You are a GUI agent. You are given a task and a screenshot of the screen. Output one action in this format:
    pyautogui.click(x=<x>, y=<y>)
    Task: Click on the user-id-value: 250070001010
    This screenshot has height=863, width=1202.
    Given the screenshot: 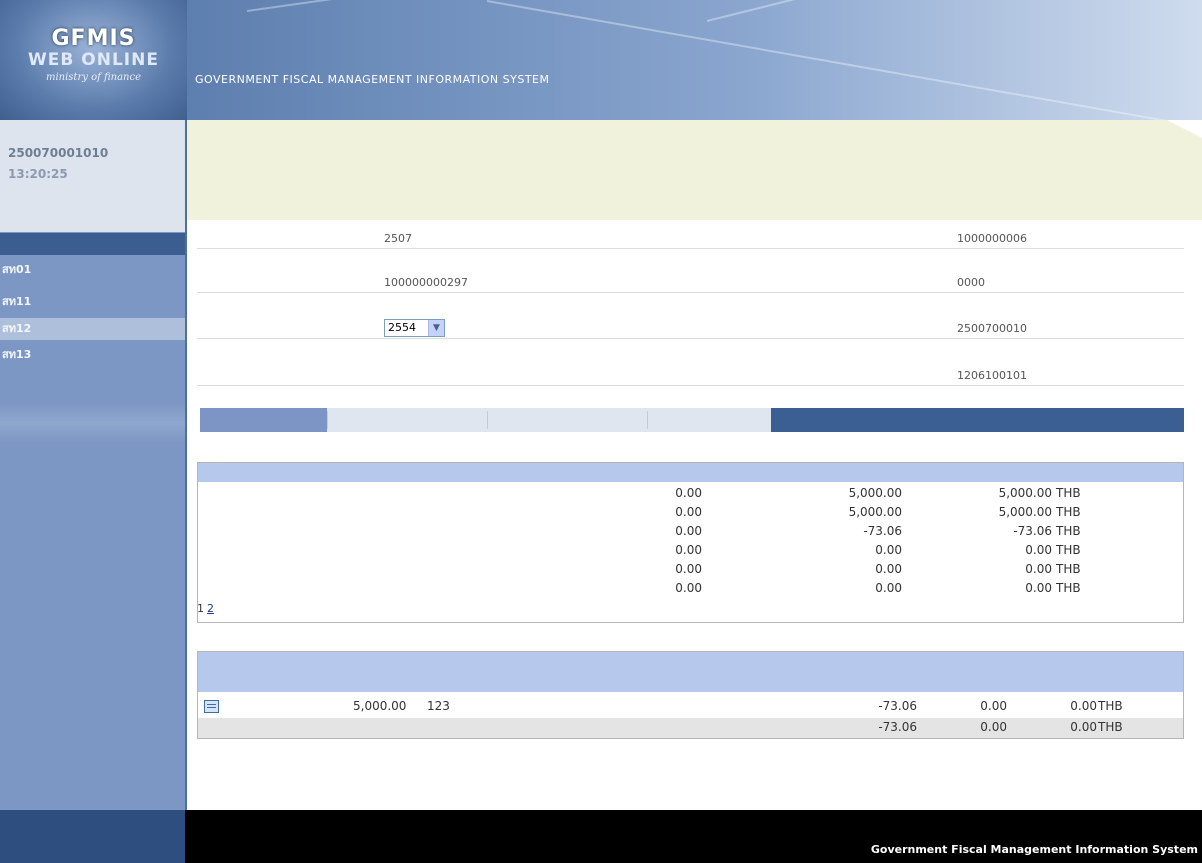 What is the action you would take?
    pyautogui.click(x=58, y=153)
    